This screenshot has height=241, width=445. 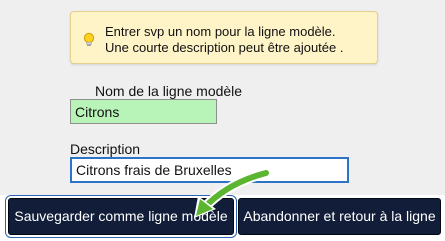 I want to click on description-label: Description, so click(x=105, y=149).